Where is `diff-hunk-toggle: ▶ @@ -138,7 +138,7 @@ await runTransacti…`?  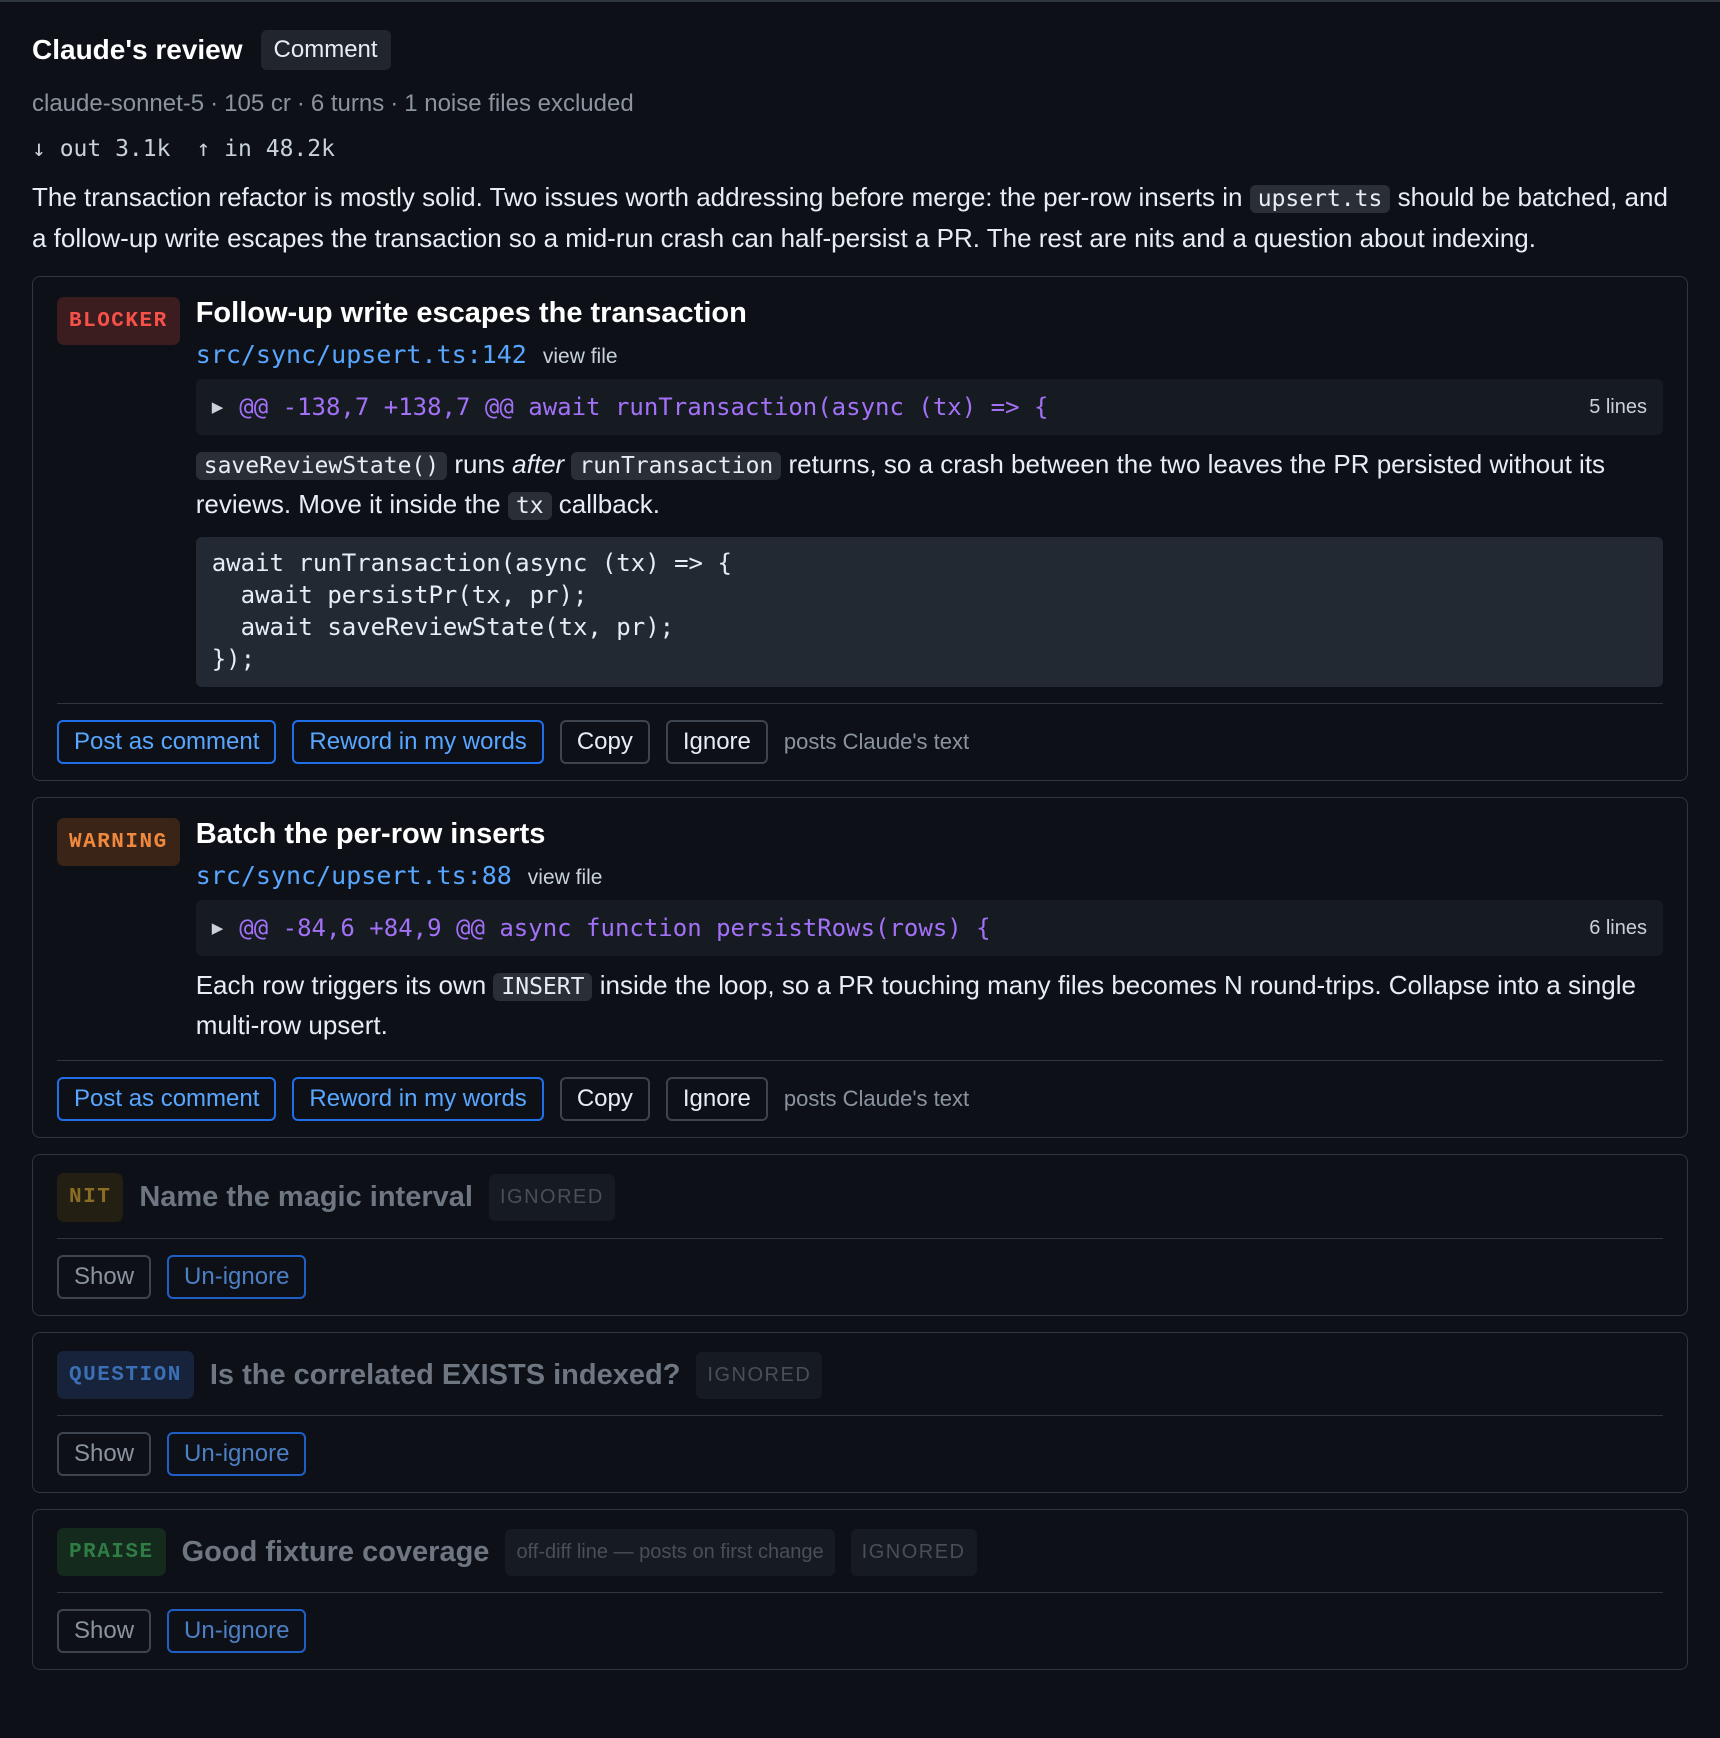 diff-hunk-toggle: ▶ @@ -138,7 +138,7 @@ await runTransacti… is located at coordinates (929, 407).